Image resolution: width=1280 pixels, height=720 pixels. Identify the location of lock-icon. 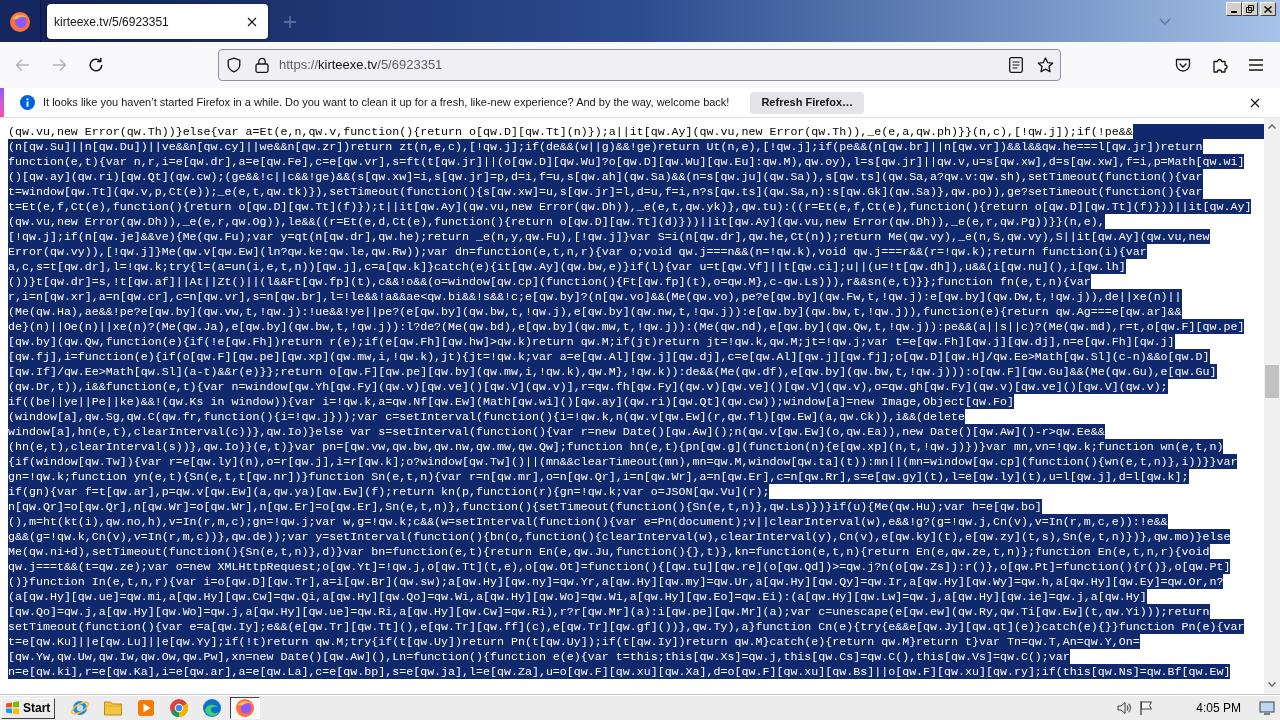
(262, 65).